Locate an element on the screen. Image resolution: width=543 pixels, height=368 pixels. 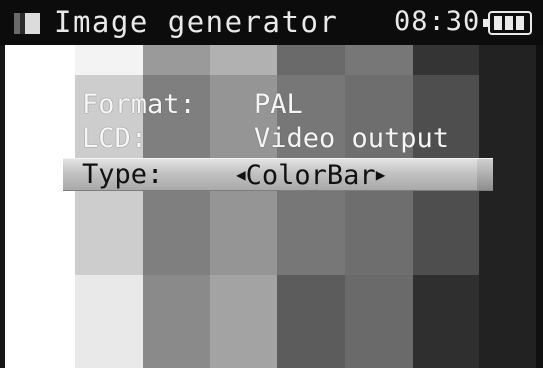
type-label: Type: is located at coordinates (123, 174).